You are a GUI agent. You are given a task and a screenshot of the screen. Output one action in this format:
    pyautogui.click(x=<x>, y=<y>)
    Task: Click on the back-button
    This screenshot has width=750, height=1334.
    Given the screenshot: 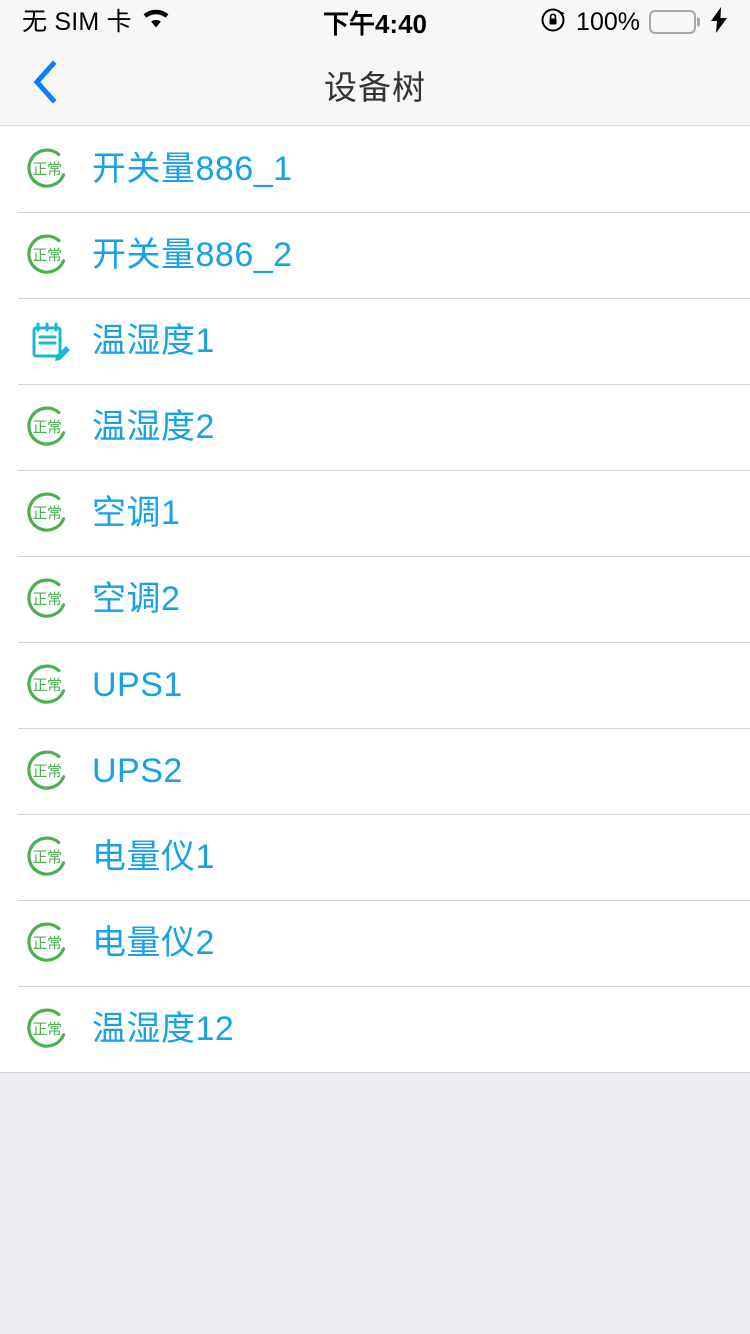 What is the action you would take?
    pyautogui.click(x=45, y=85)
    